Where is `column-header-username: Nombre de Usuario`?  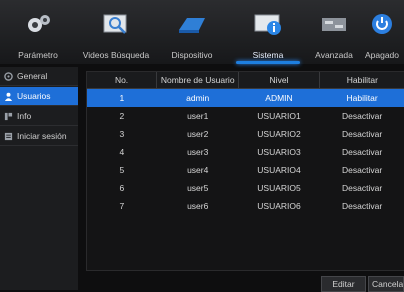 column-header-username: Nombre de Usuario is located at coordinates (198, 80).